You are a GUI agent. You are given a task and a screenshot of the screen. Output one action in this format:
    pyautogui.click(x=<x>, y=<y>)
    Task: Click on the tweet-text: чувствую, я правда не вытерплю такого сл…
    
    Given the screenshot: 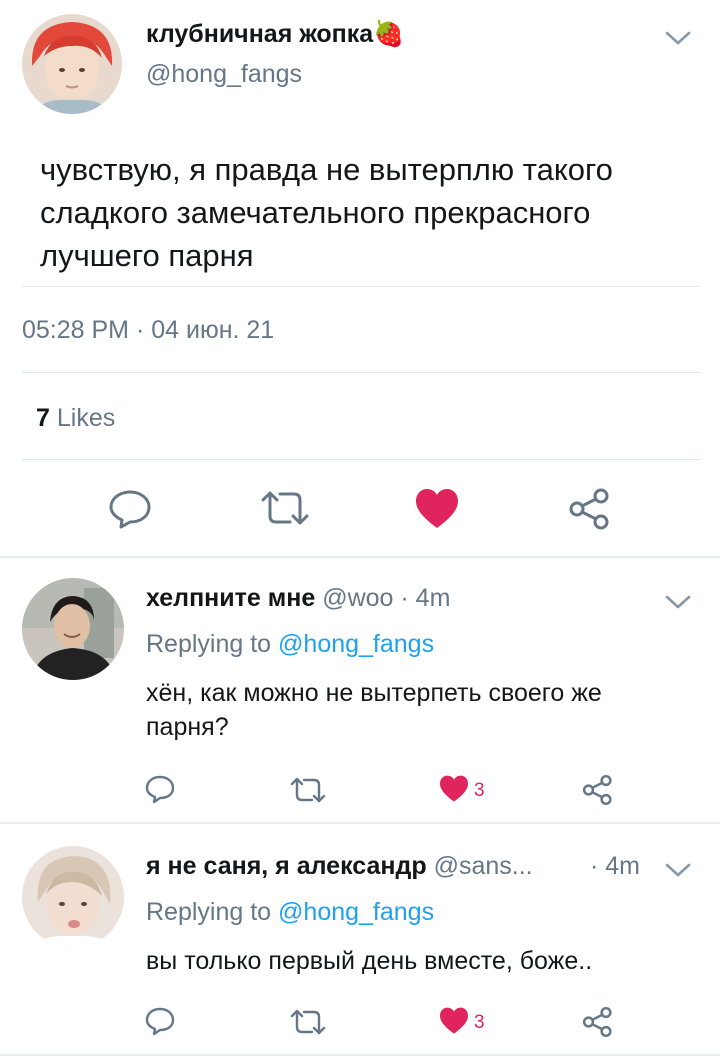 What is the action you would take?
    pyautogui.click(x=326, y=212)
    